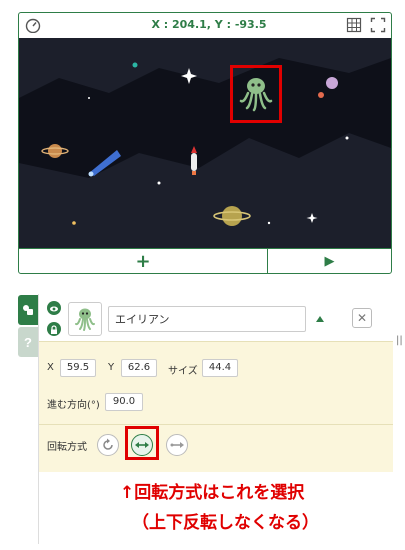 Image resolution: width=405 pixels, height=550 pixels. I want to click on stage-topbar: X : 204.1, Y : -93.5, so click(205, 25).